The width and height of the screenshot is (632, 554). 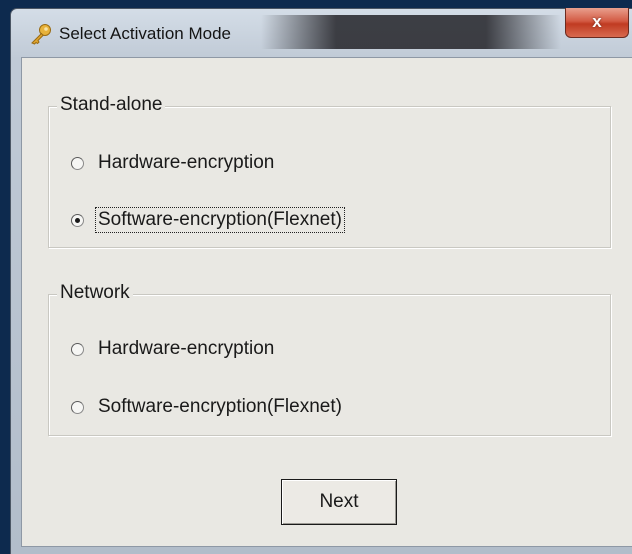 What do you see at coordinates (77, 349) in the screenshot?
I see `network-hardware-radio` at bounding box center [77, 349].